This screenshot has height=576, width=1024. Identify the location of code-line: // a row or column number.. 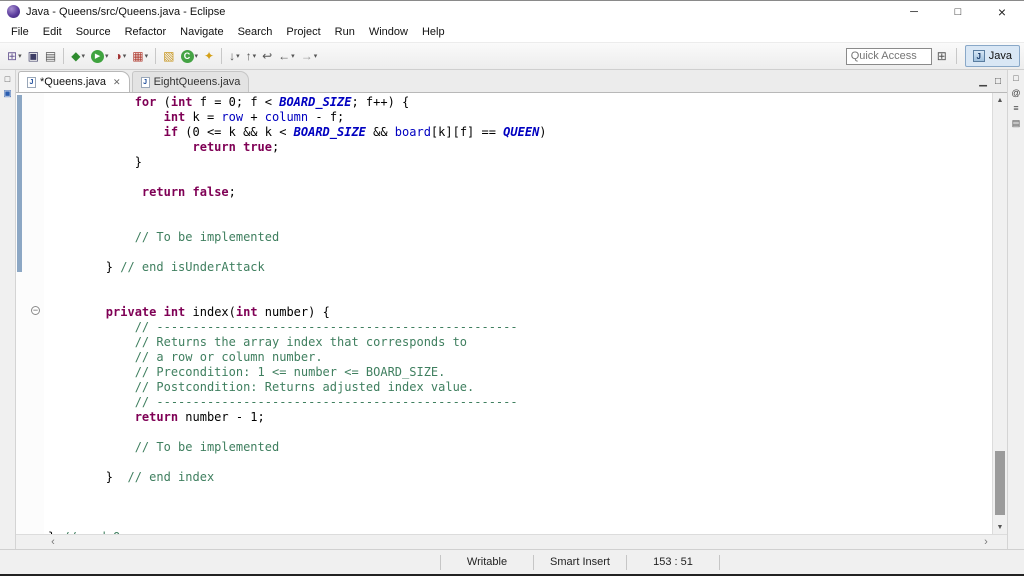
(520, 357).